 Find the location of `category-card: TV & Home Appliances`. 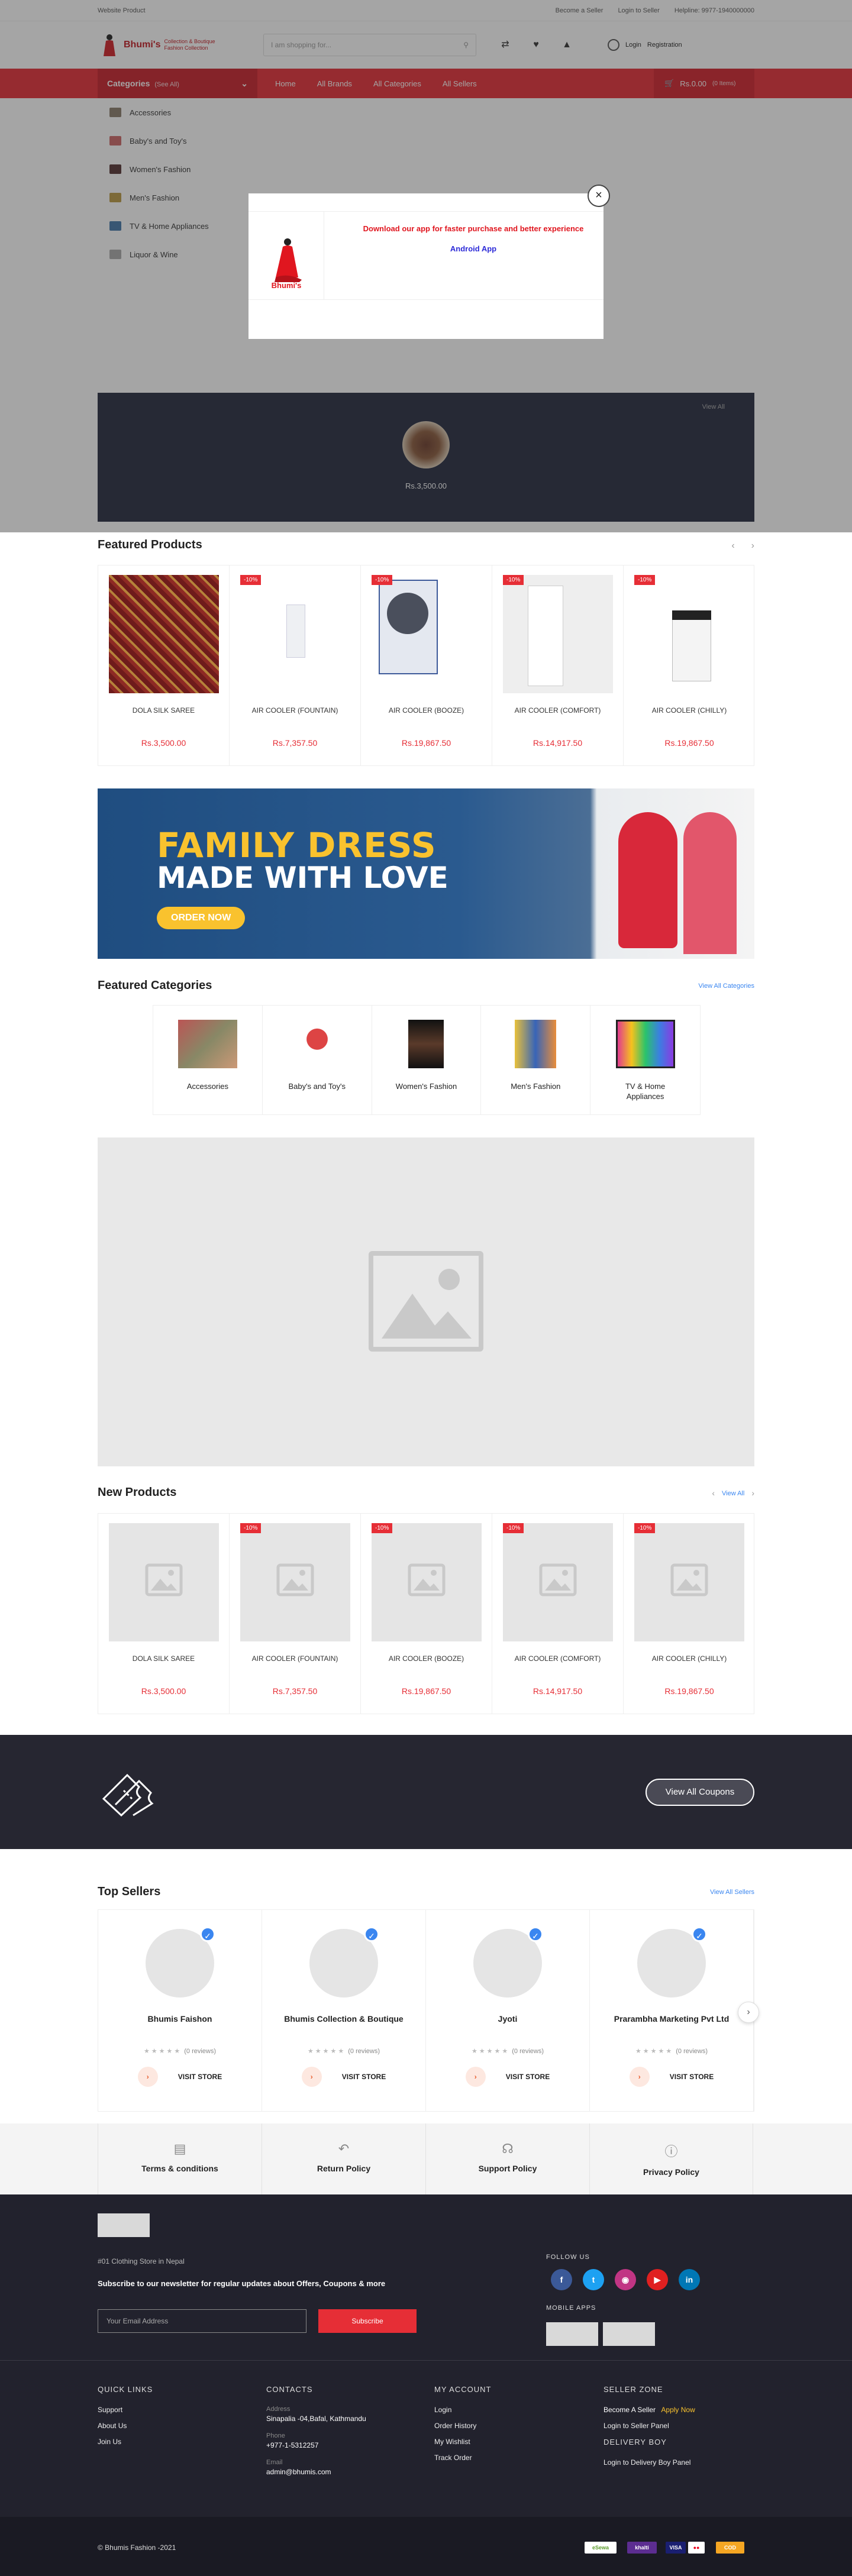

category-card: TV & Home Appliances is located at coordinates (645, 1060).